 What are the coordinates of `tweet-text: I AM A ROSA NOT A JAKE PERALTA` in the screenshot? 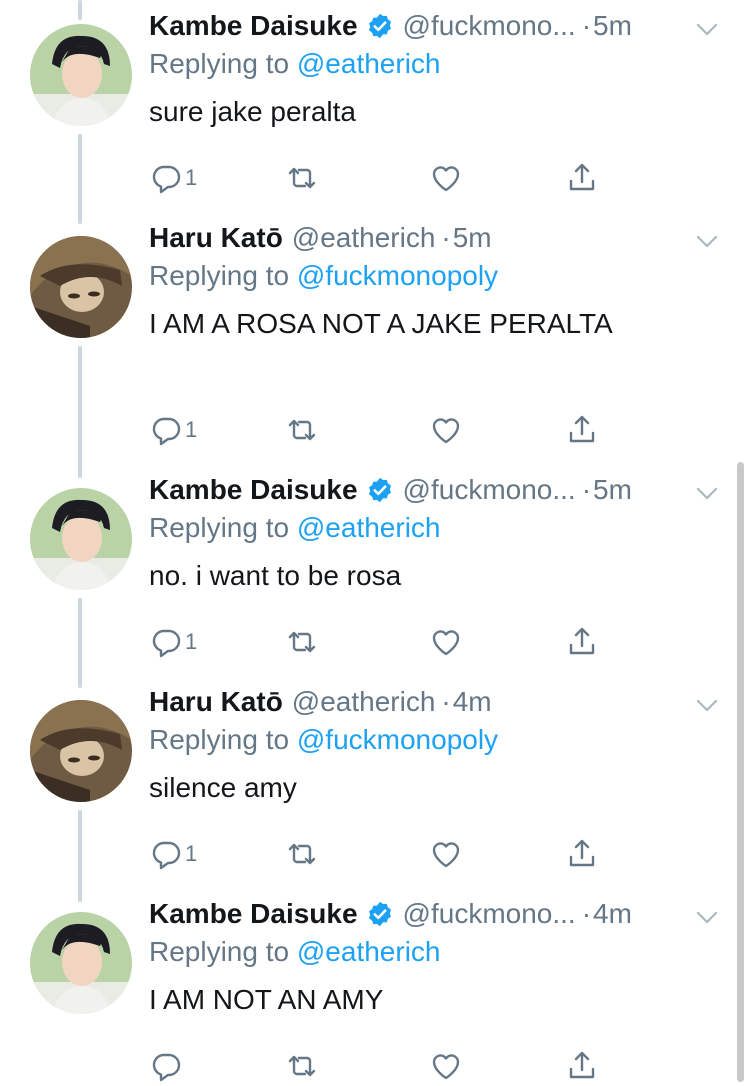 It's located at (381, 323).